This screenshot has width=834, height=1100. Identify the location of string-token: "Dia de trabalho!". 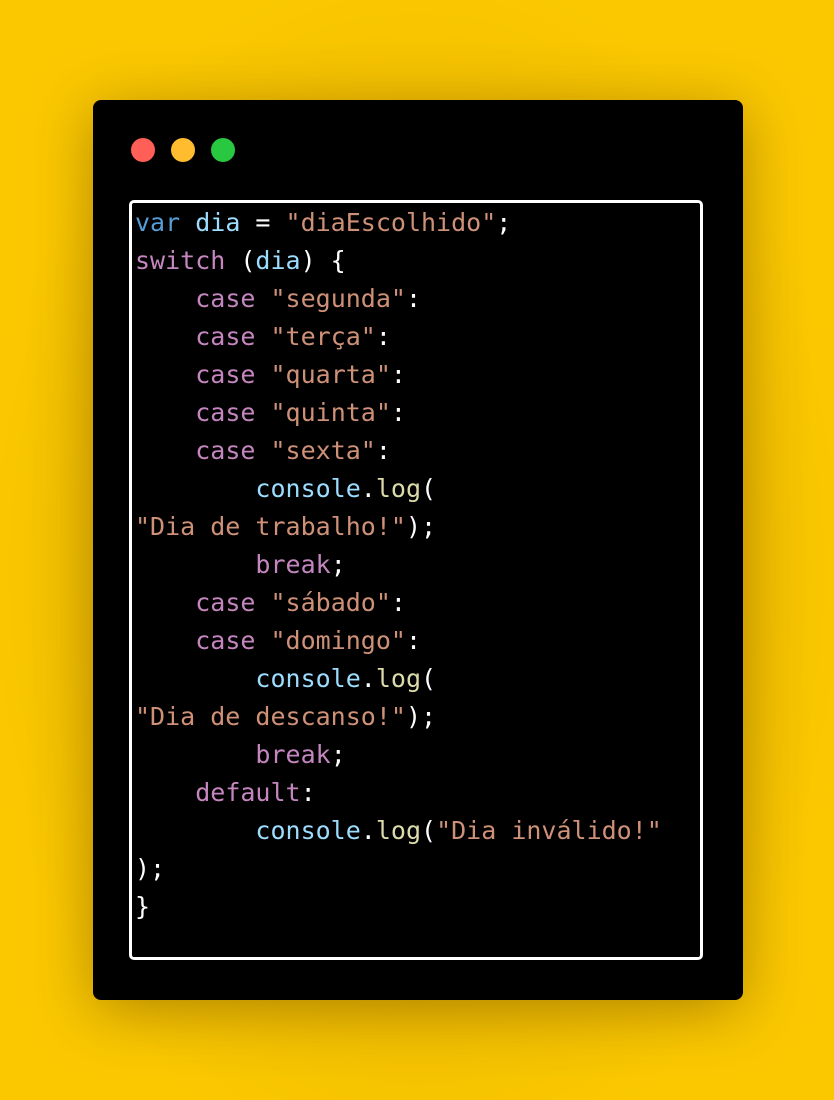
(270, 526).